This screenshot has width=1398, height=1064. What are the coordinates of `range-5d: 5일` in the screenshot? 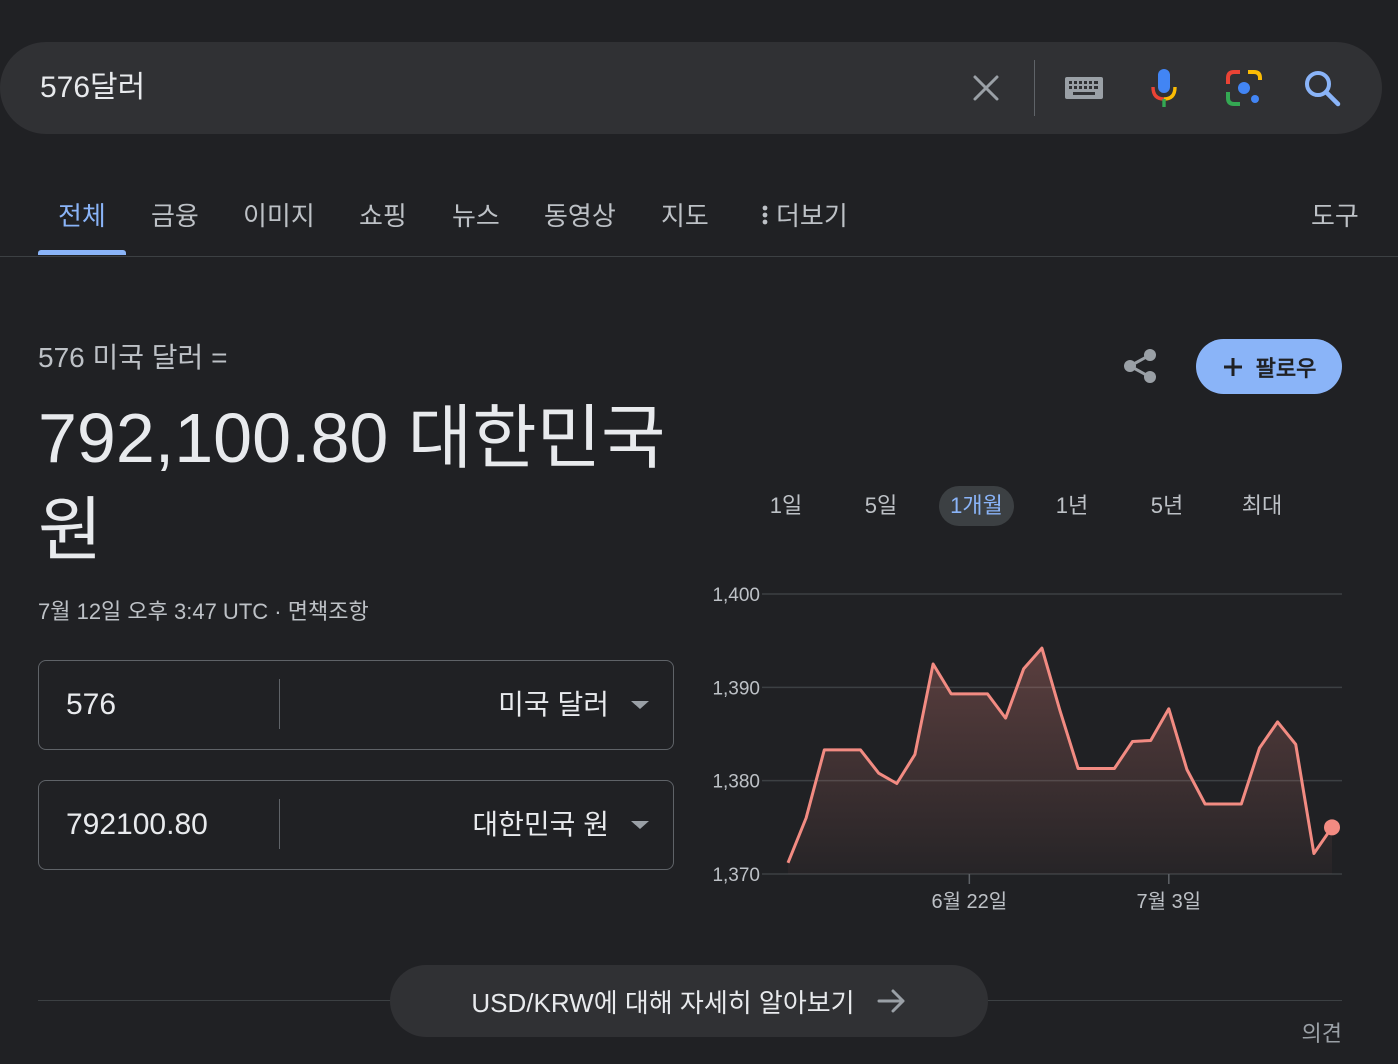 It's located at (881, 506).